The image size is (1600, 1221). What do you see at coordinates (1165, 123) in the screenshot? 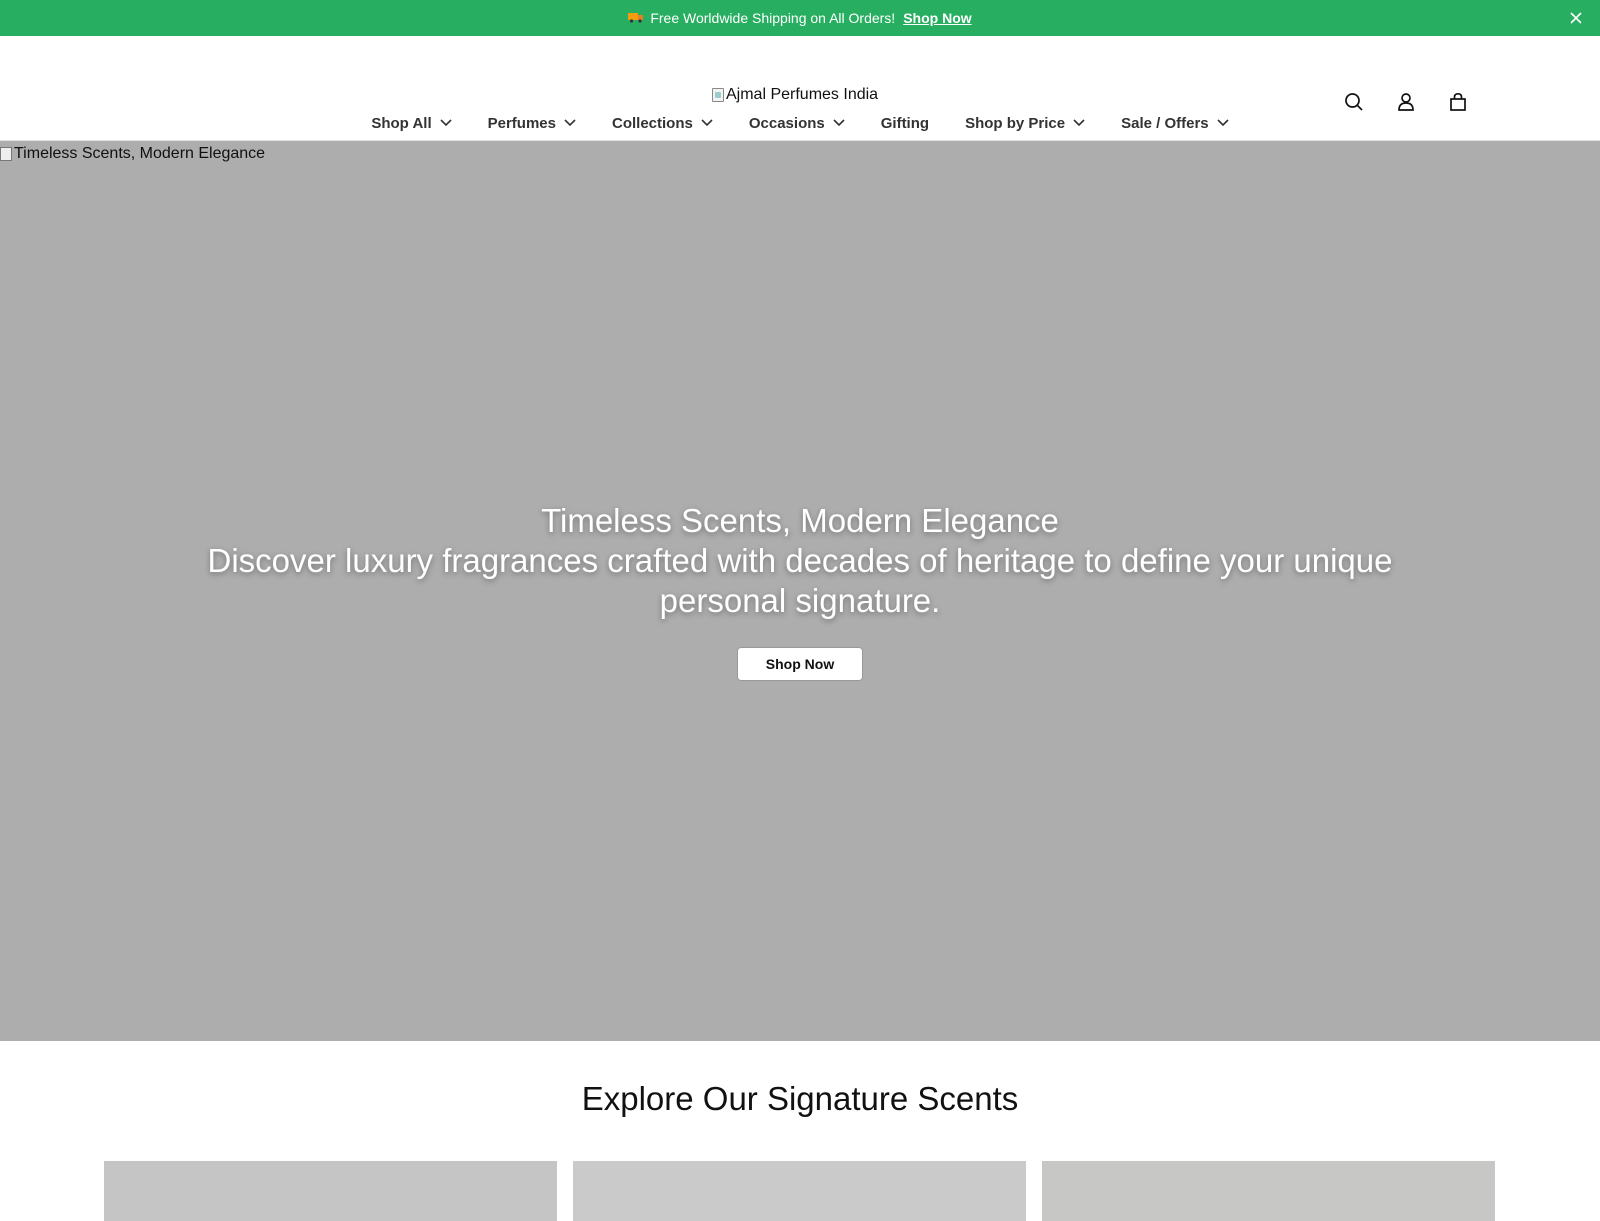
I see `nav-label: Sale / Offers` at bounding box center [1165, 123].